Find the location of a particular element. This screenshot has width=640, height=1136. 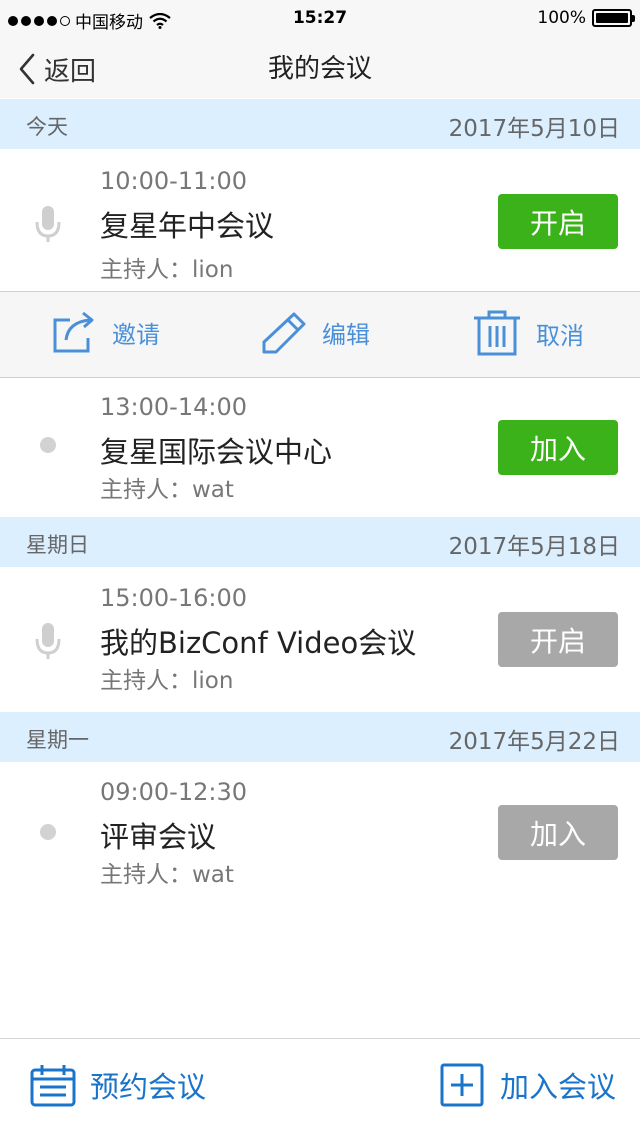

status-bar: 中国移动 15:27 100% is located at coordinates (320, 20).